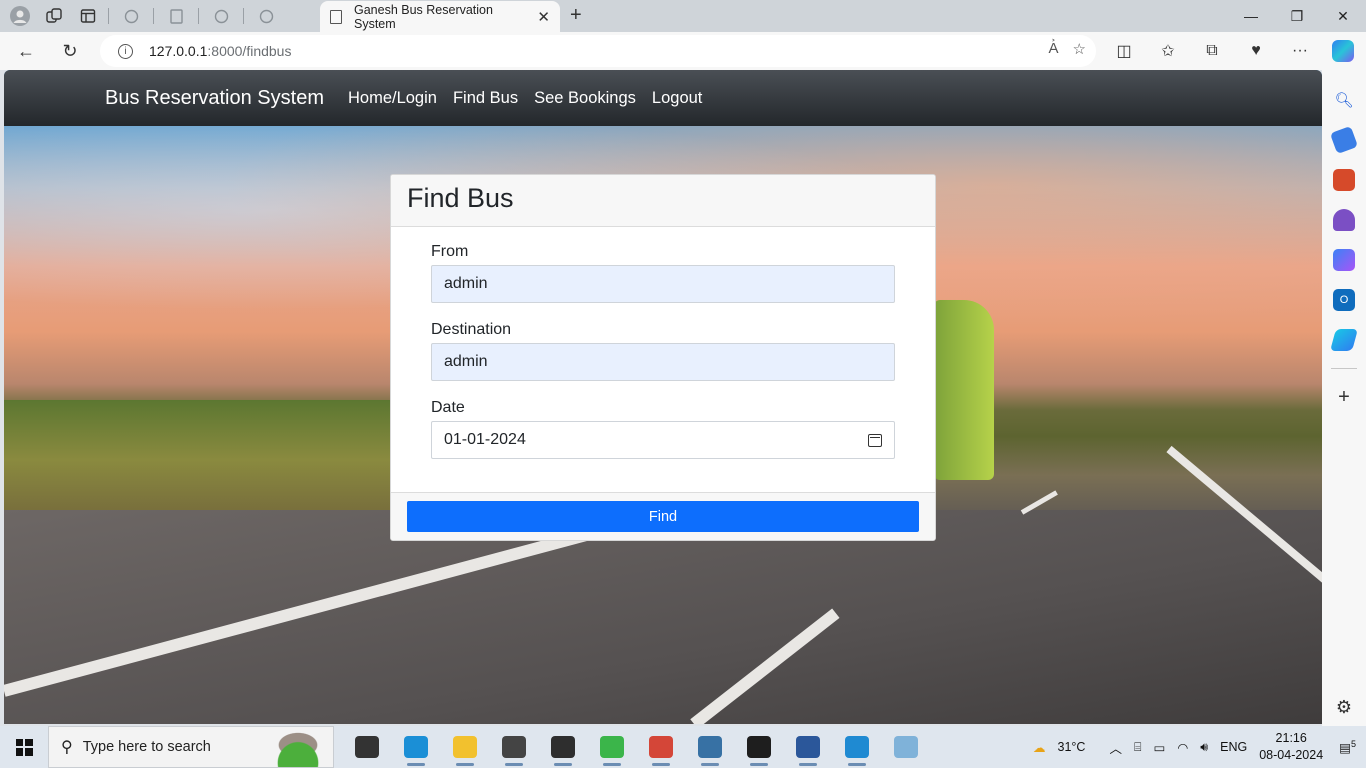 The width and height of the screenshot is (1366, 768). I want to click on date-input: 01-01-2024, so click(663, 440).